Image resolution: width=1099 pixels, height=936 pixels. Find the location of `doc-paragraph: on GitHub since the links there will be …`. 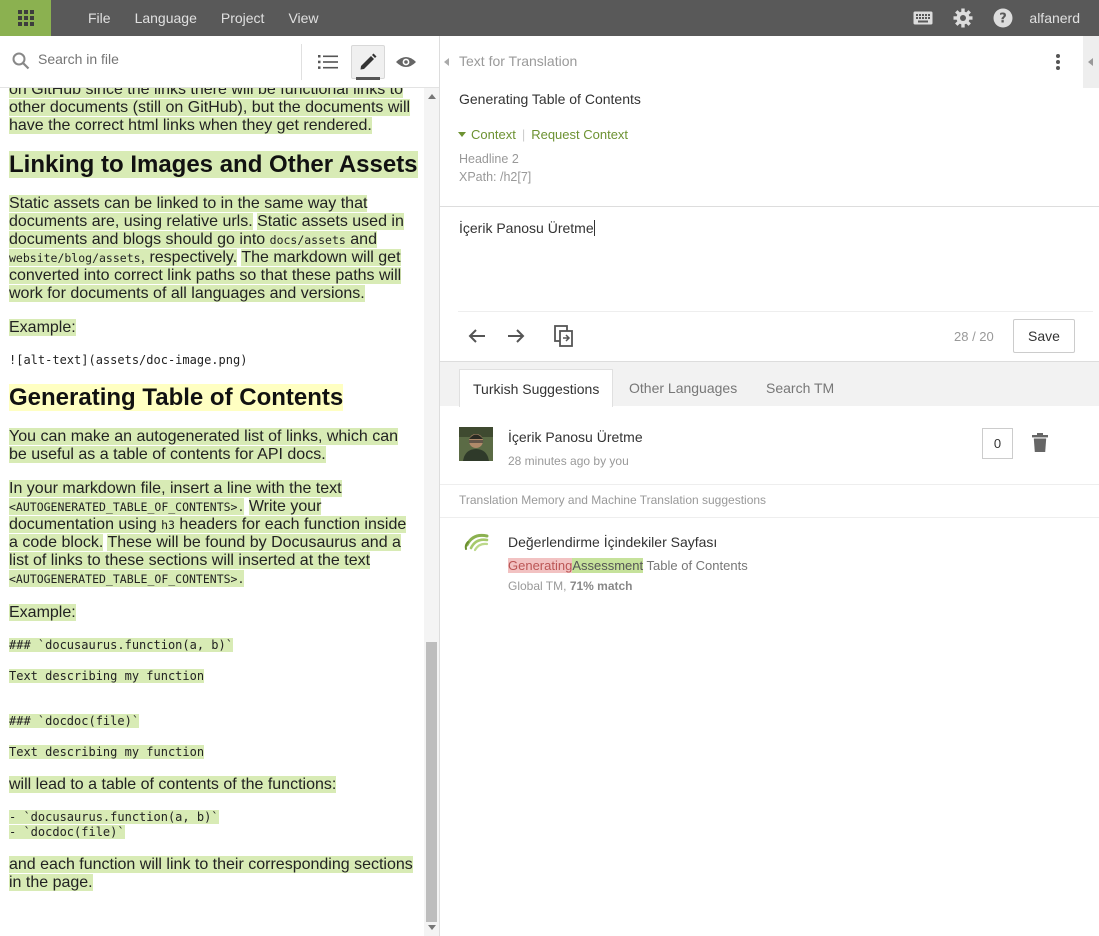

doc-paragraph: on GitHub since the links there will be … is located at coordinates (214, 111).